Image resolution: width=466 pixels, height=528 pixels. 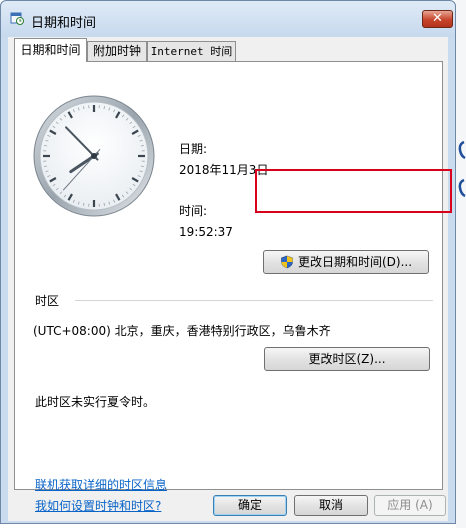 What do you see at coordinates (101, 484) in the screenshot?
I see `timezone-info-link: 联机获取详细的时区信息` at bounding box center [101, 484].